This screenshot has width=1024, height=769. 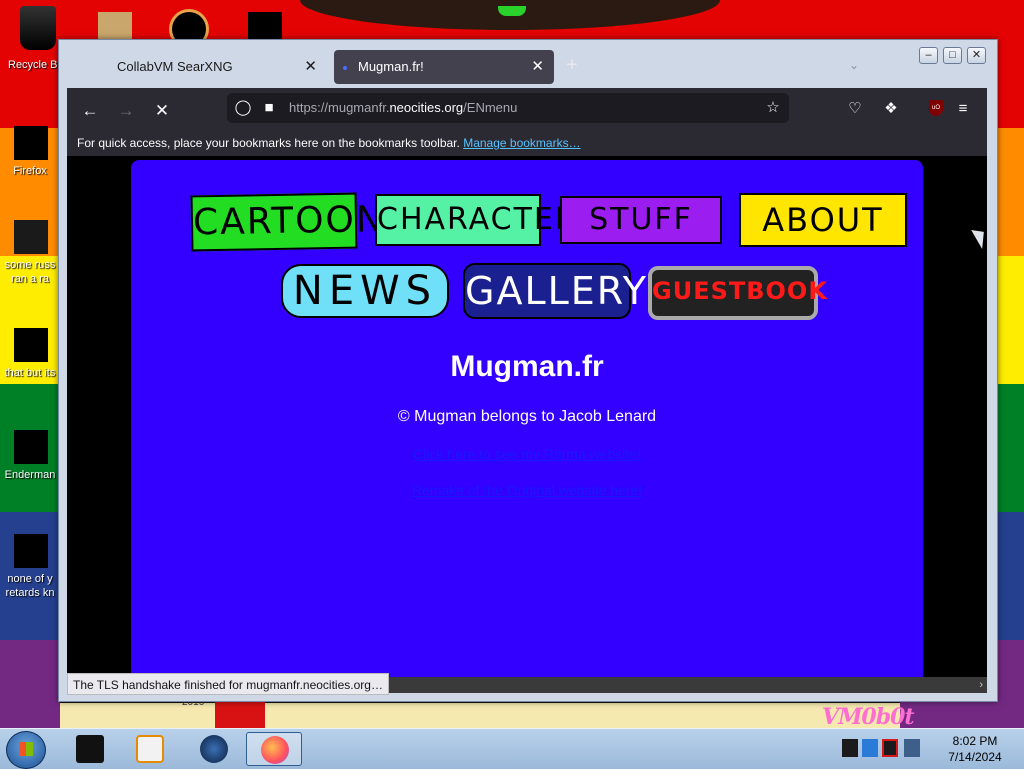 I want to click on desktop-icon-noneofy: none of y retards kn, so click(x=30, y=567).